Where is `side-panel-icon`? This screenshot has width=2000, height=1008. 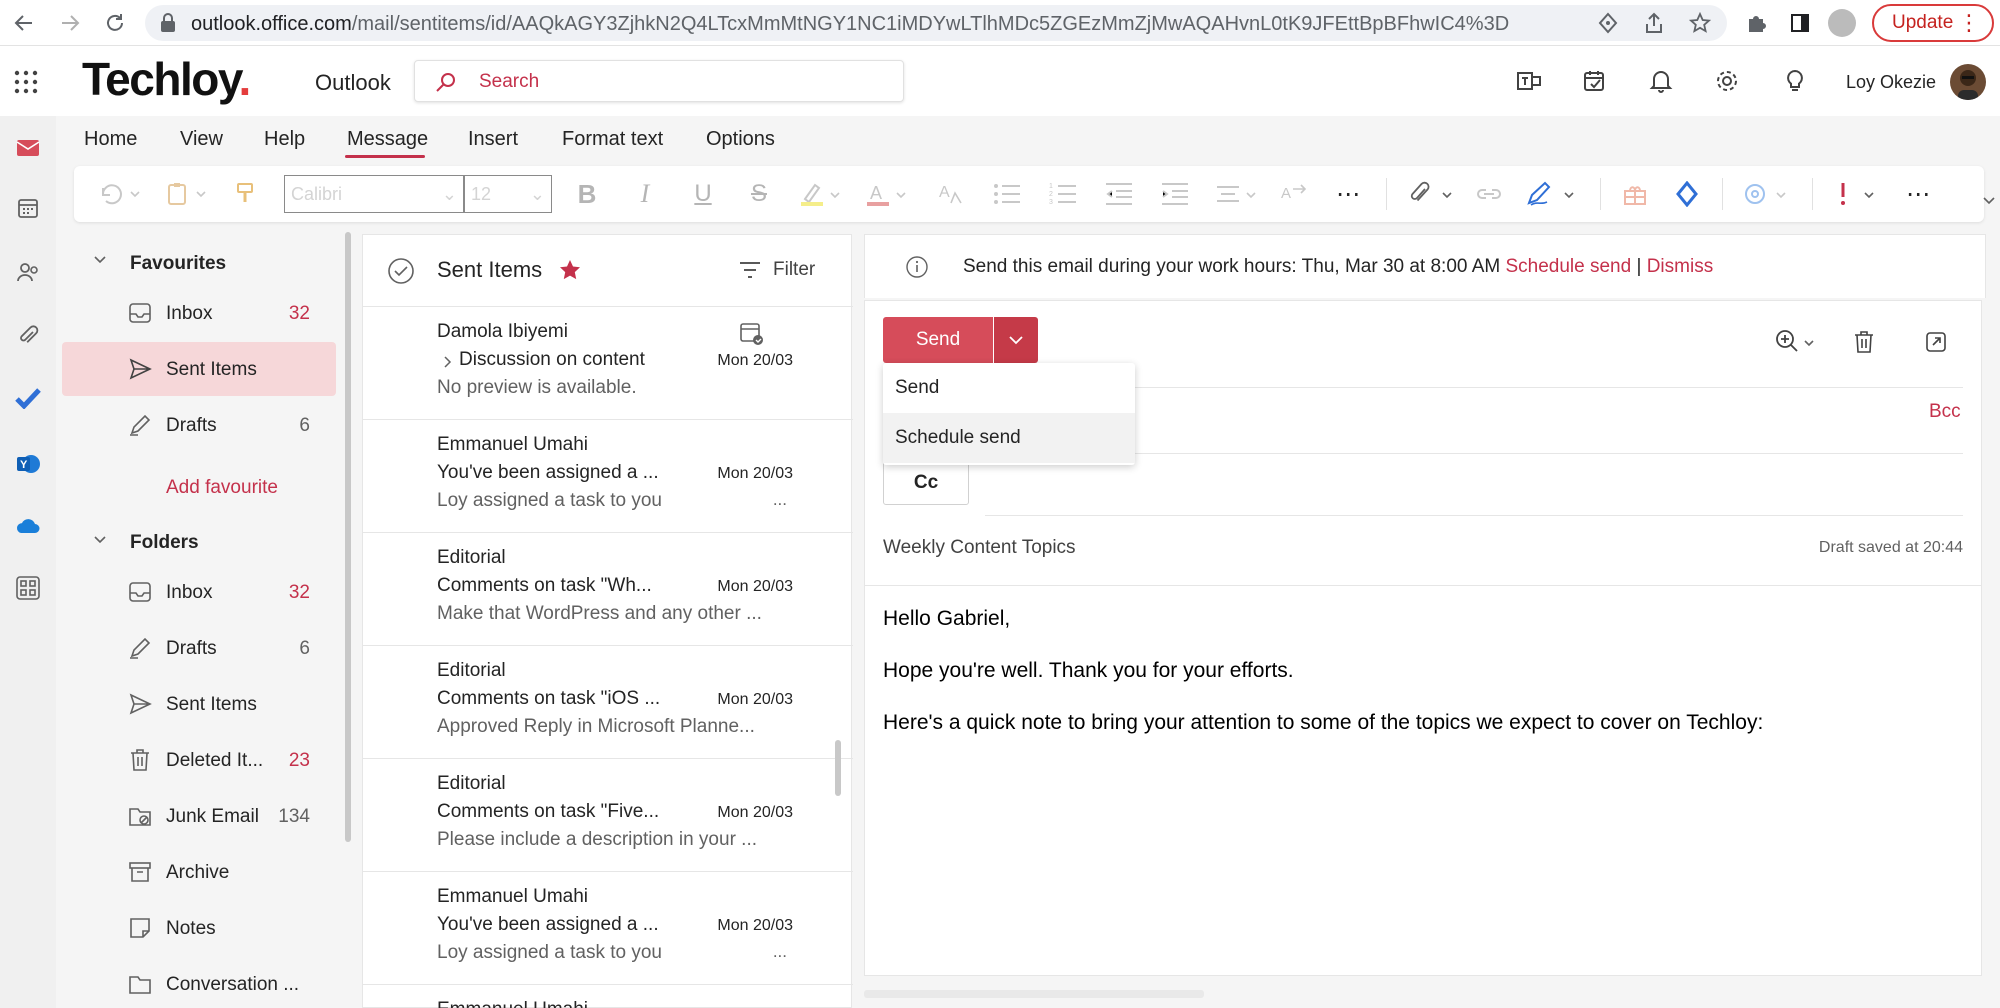
side-panel-icon is located at coordinates (1800, 23).